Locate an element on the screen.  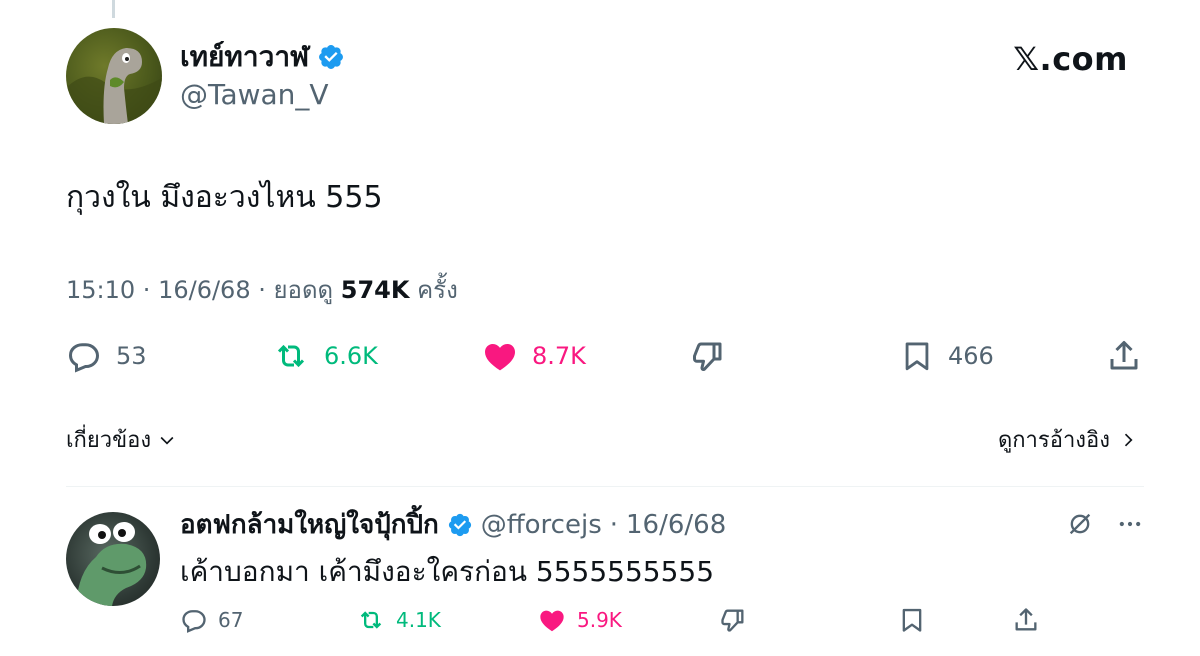
x-brand-logo: 𝕏.com is located at coordinates (1070, 59).